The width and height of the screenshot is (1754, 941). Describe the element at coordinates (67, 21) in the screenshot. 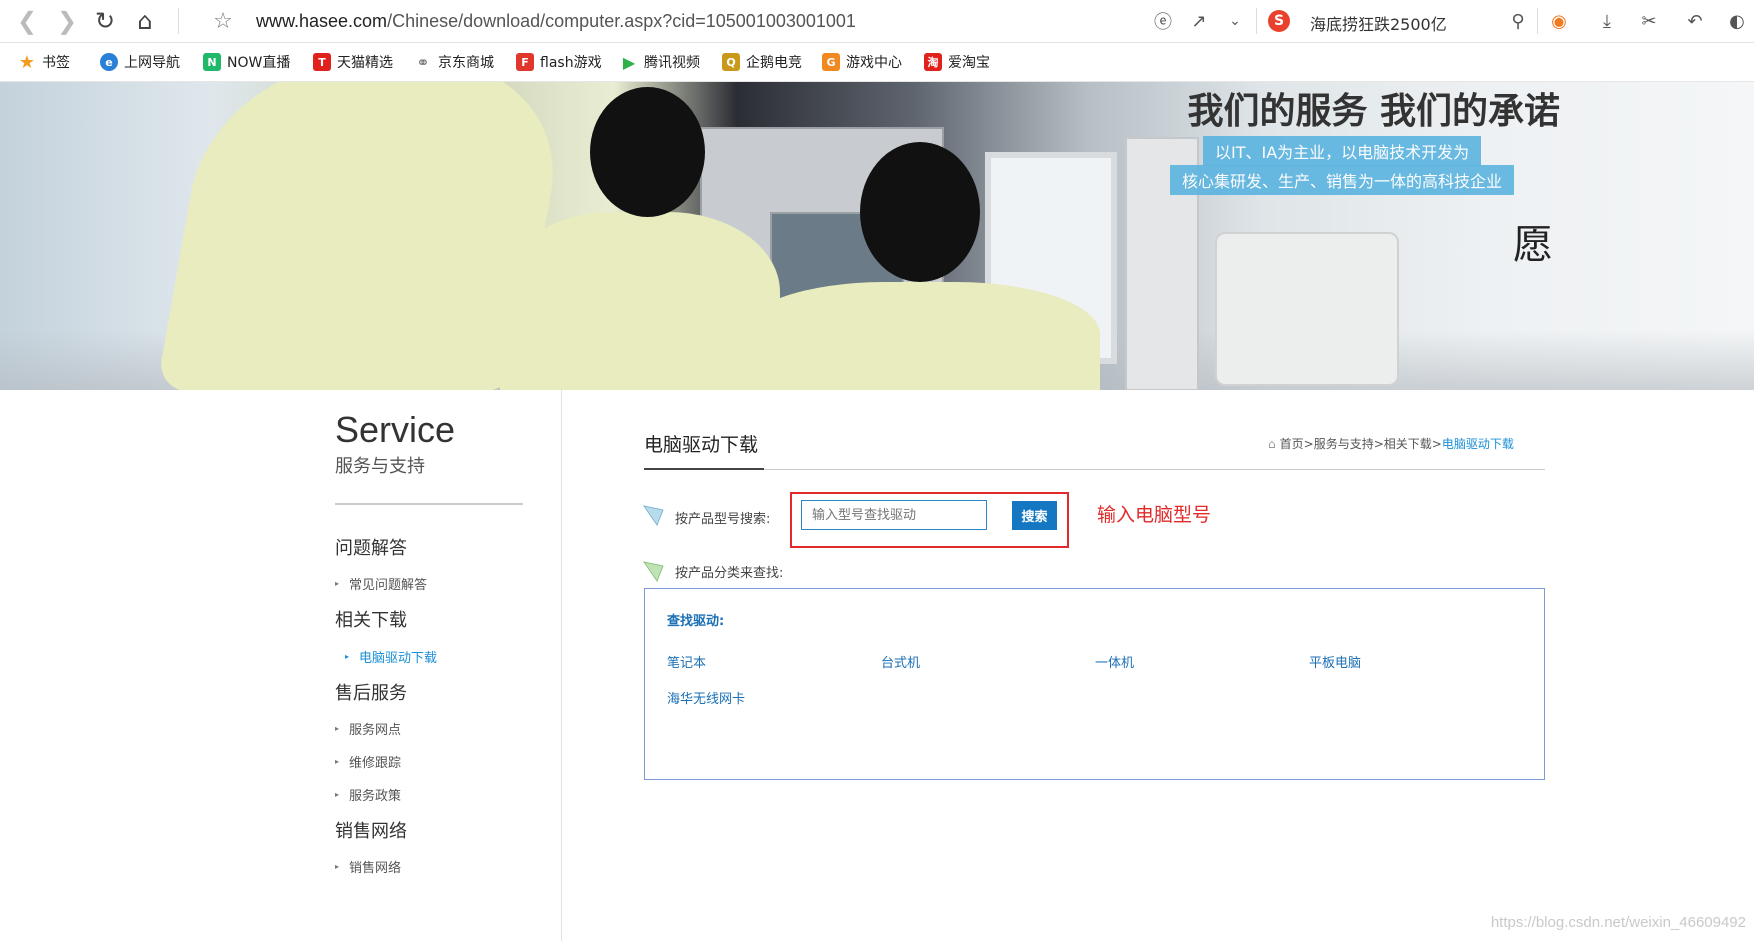

I see `forward-icon: ❯` at that location.